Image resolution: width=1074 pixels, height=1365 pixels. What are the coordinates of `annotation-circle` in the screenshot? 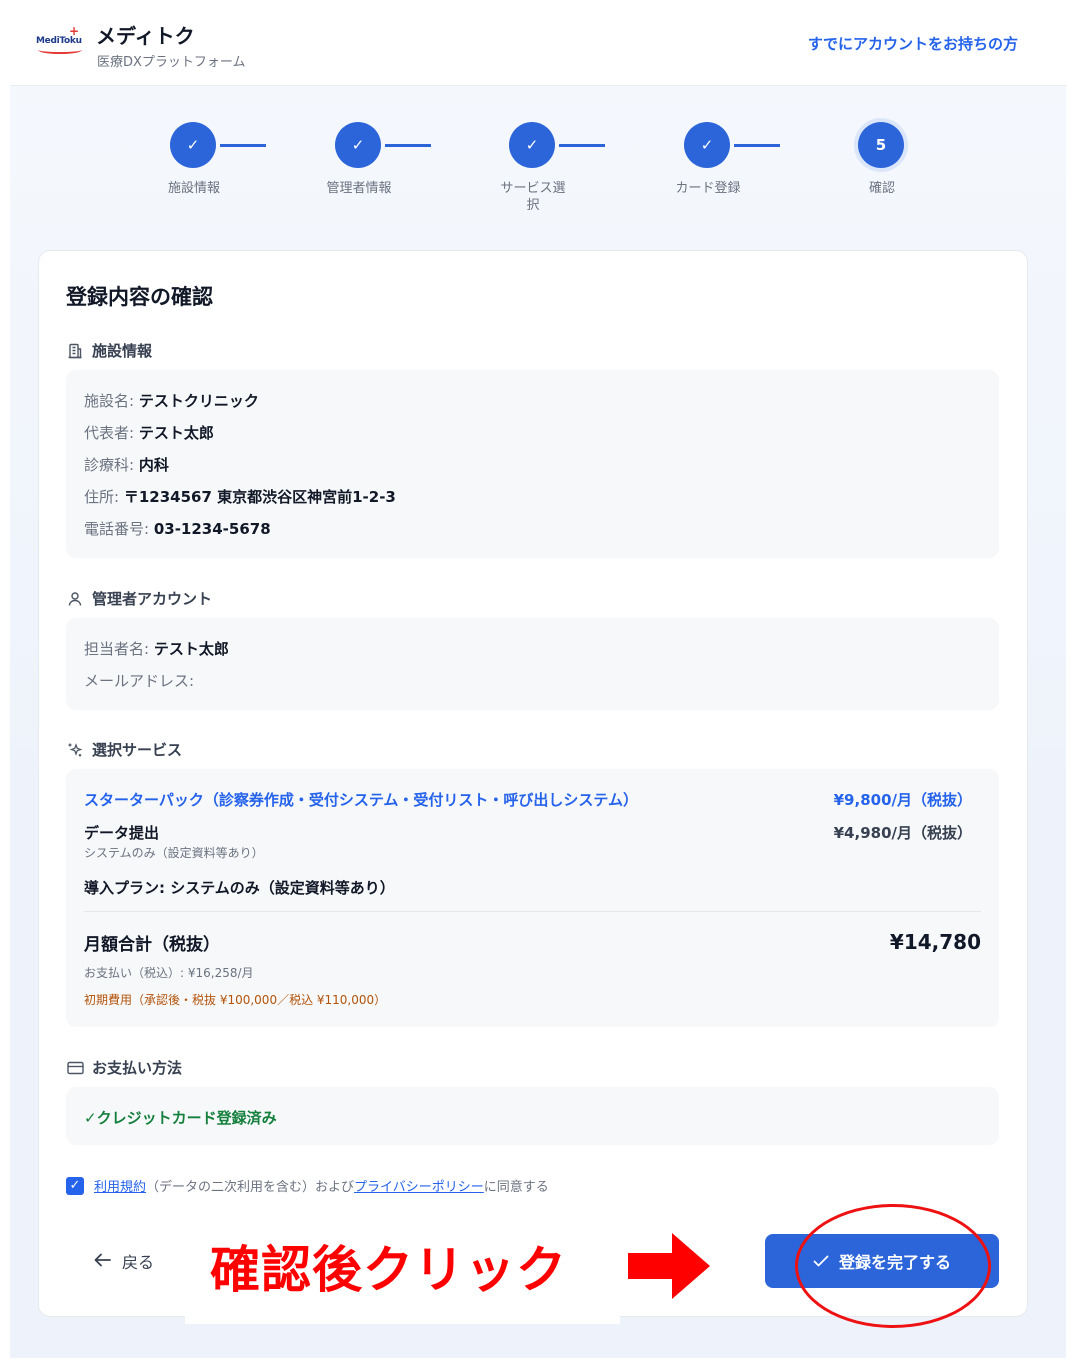 It's located at (893, 1266).